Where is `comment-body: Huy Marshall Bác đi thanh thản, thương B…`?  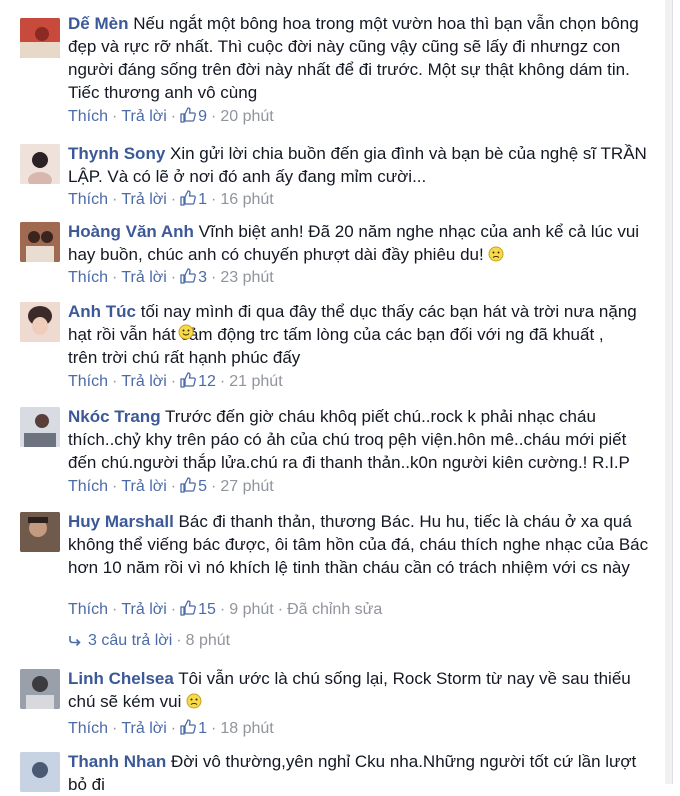
comment-body: Huy Marshall Bác đi thanh thản, thương B… is located at coordinates (361, 544).